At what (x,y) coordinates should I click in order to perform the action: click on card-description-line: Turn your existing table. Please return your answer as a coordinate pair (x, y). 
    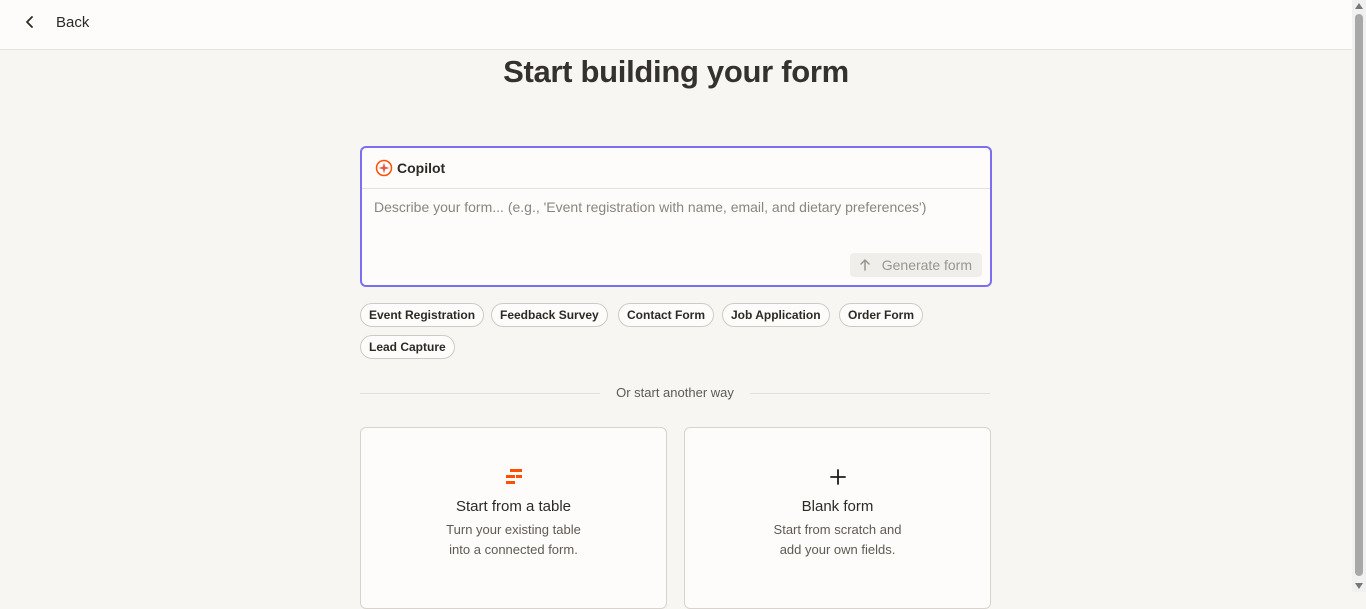
    Looking at the image, I should click on (513, 529).